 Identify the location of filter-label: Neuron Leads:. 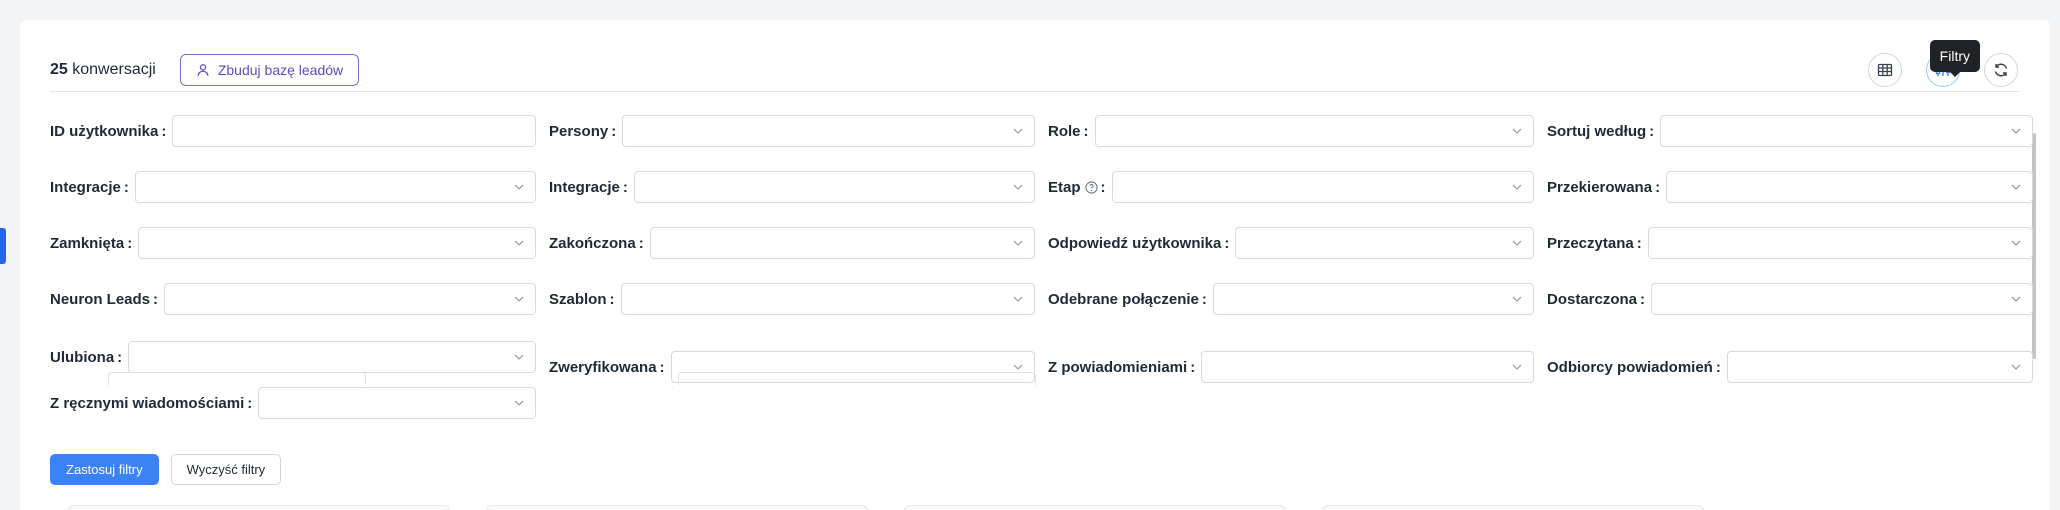
(104, 299).